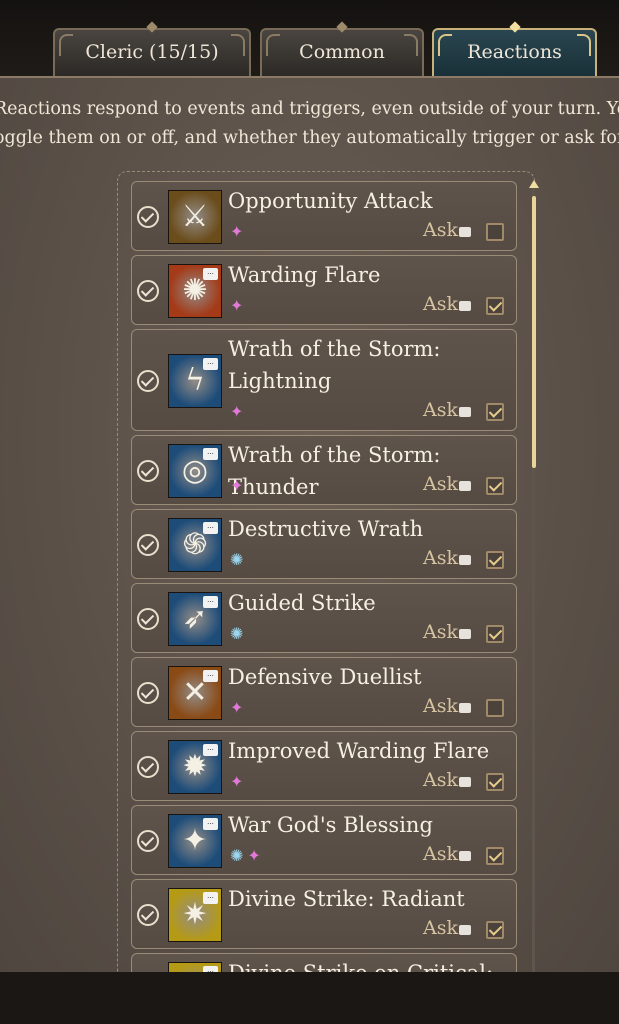 Image resolution: width=619 pixels, height=1024 pixels. I want to click on opportunity-attack-icon: ⚔, so click(195, 217).